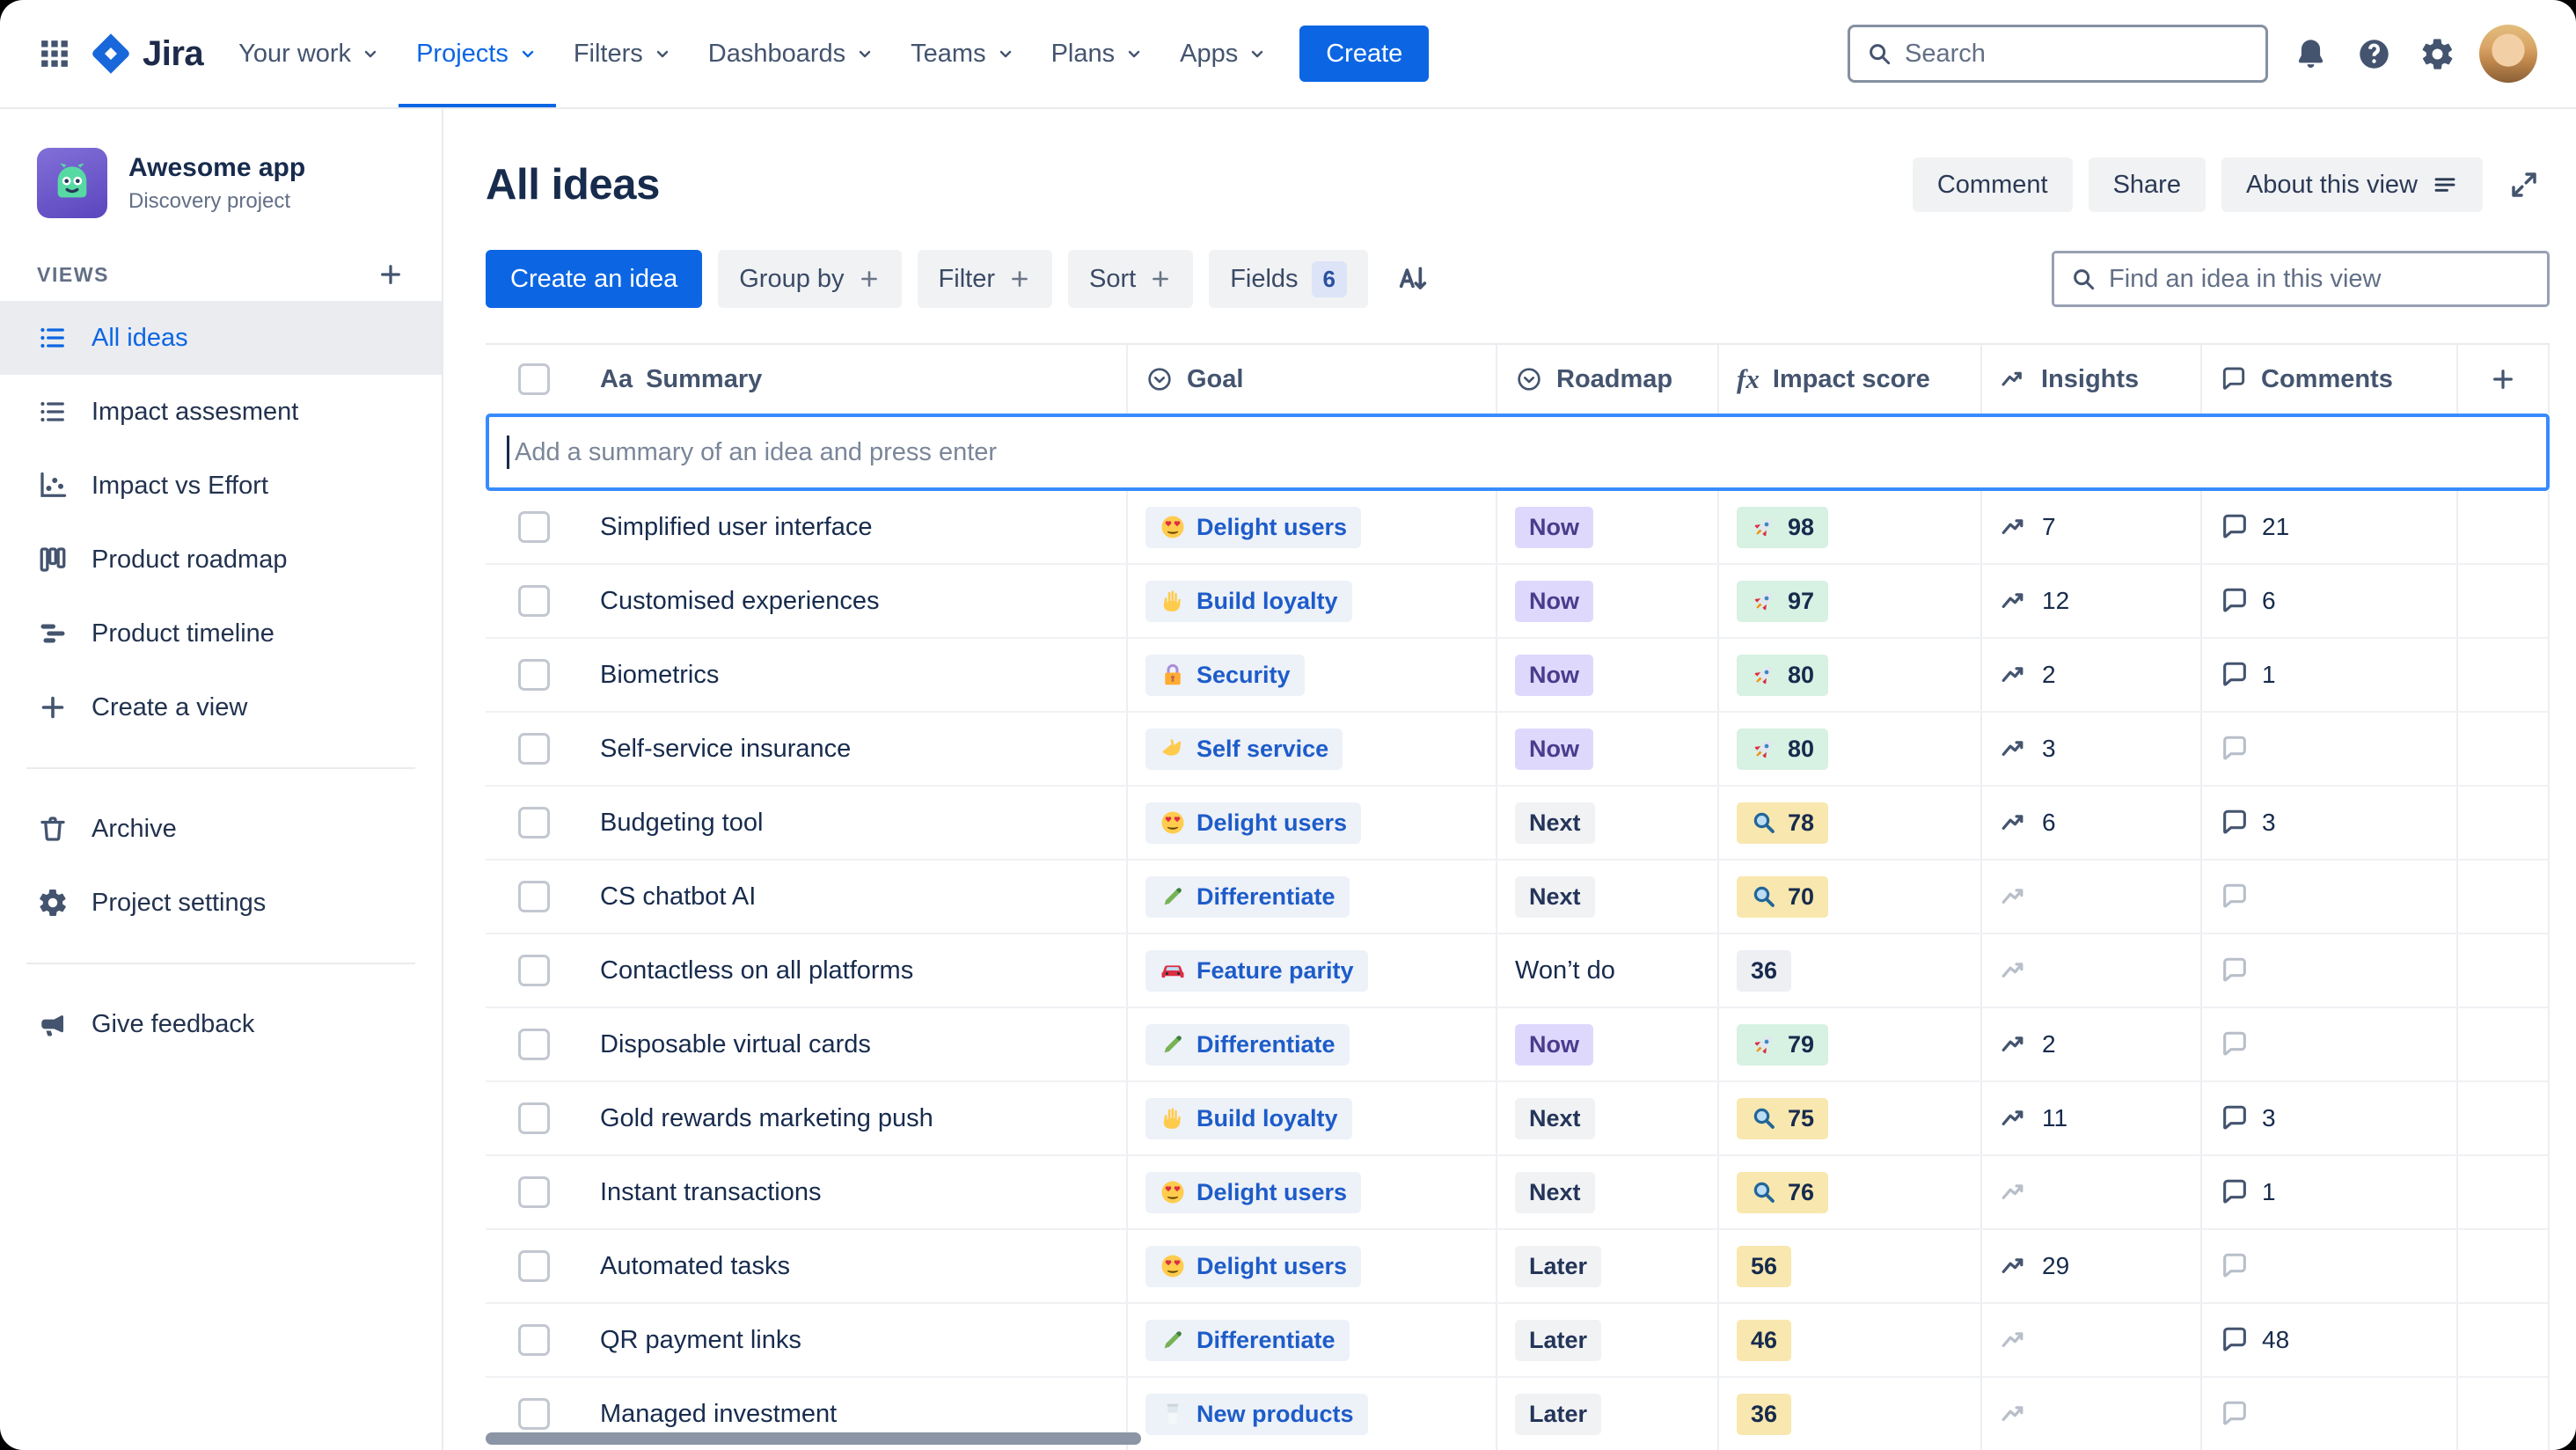  What do you see at coordinates (594, 279) in the screenshot?
I see `create-idea-button: Create an idea` at bounding box center [594, 279].